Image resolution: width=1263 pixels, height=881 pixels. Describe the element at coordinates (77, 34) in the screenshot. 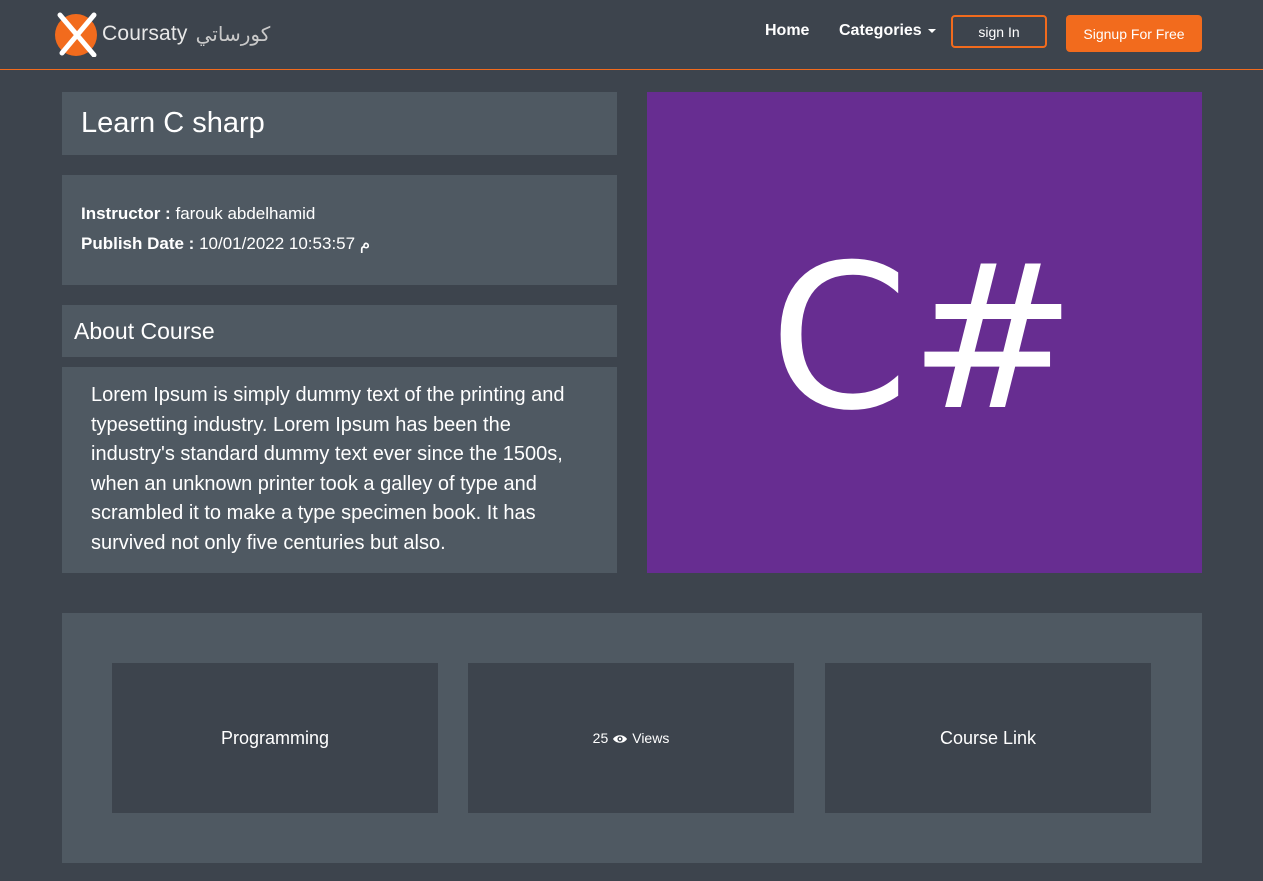

I see `coursaty-logo-icon` at that location.